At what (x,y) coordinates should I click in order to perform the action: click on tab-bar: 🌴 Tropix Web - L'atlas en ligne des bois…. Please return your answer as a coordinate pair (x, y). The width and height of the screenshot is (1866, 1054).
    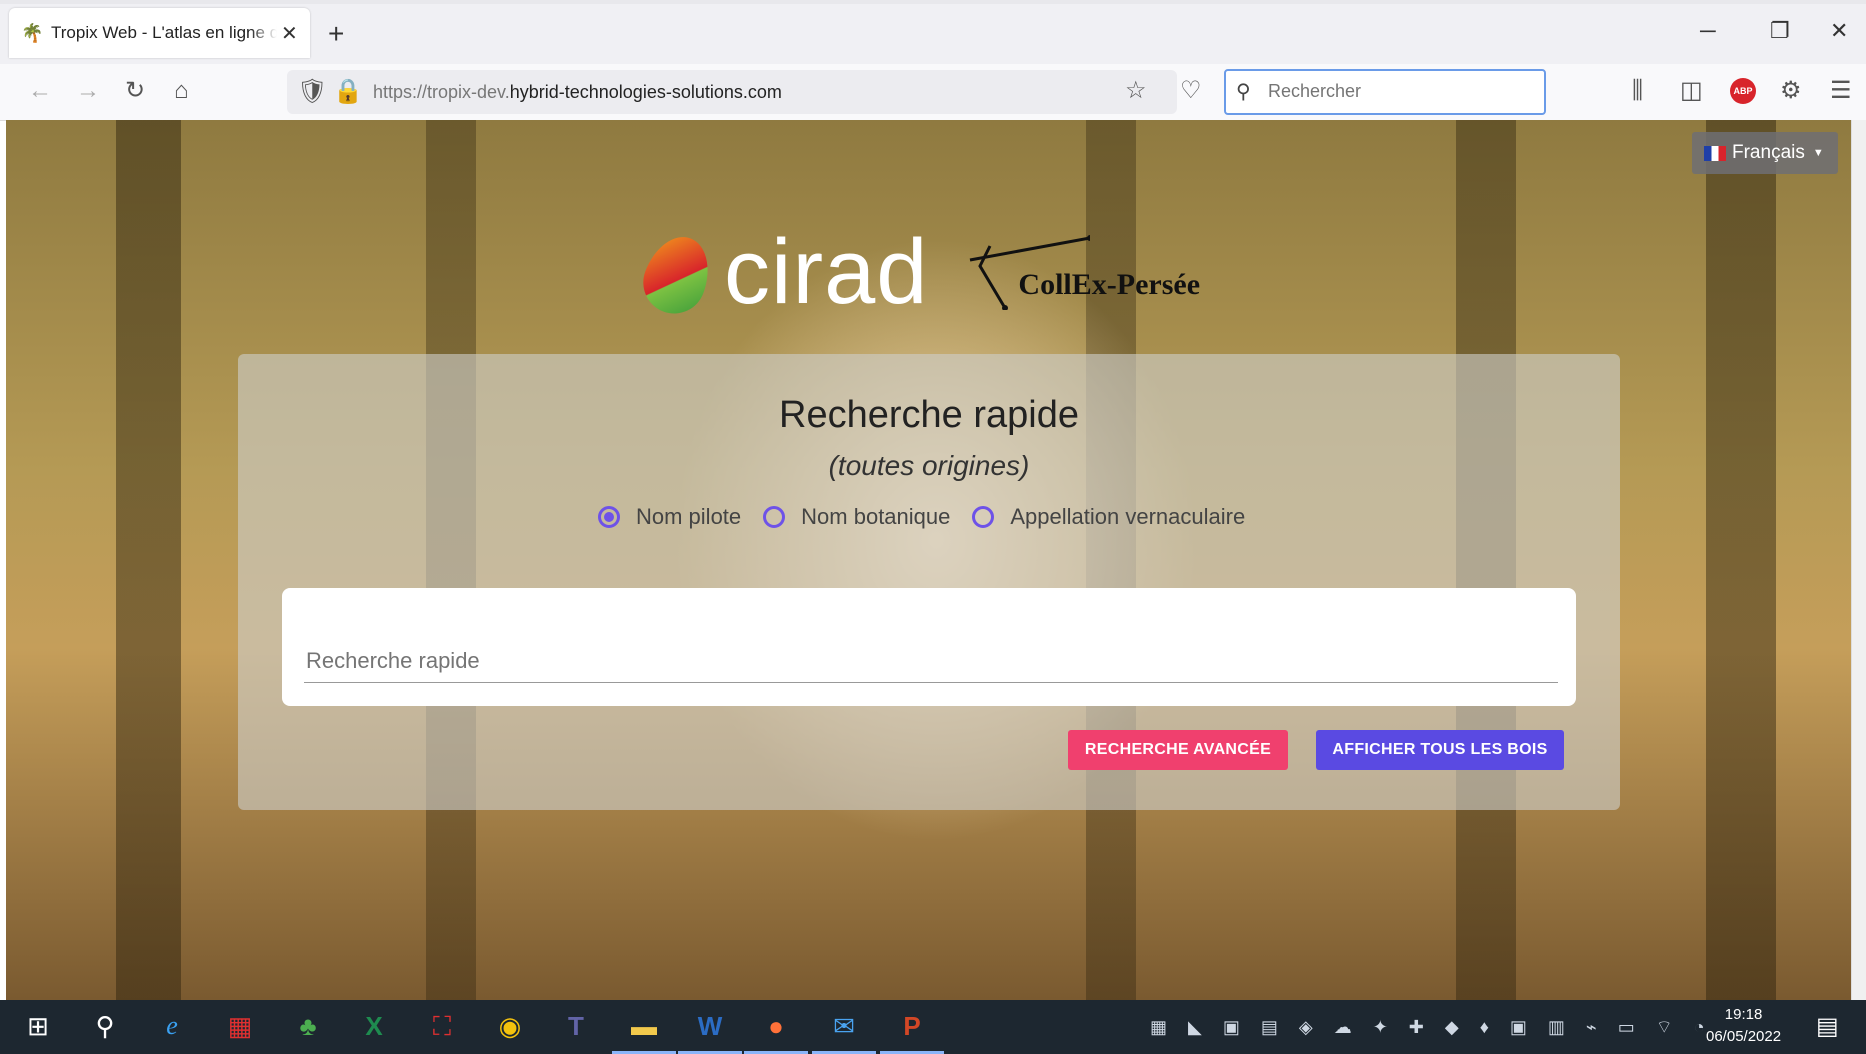
    Looking at the image, I should click on (933, 34).